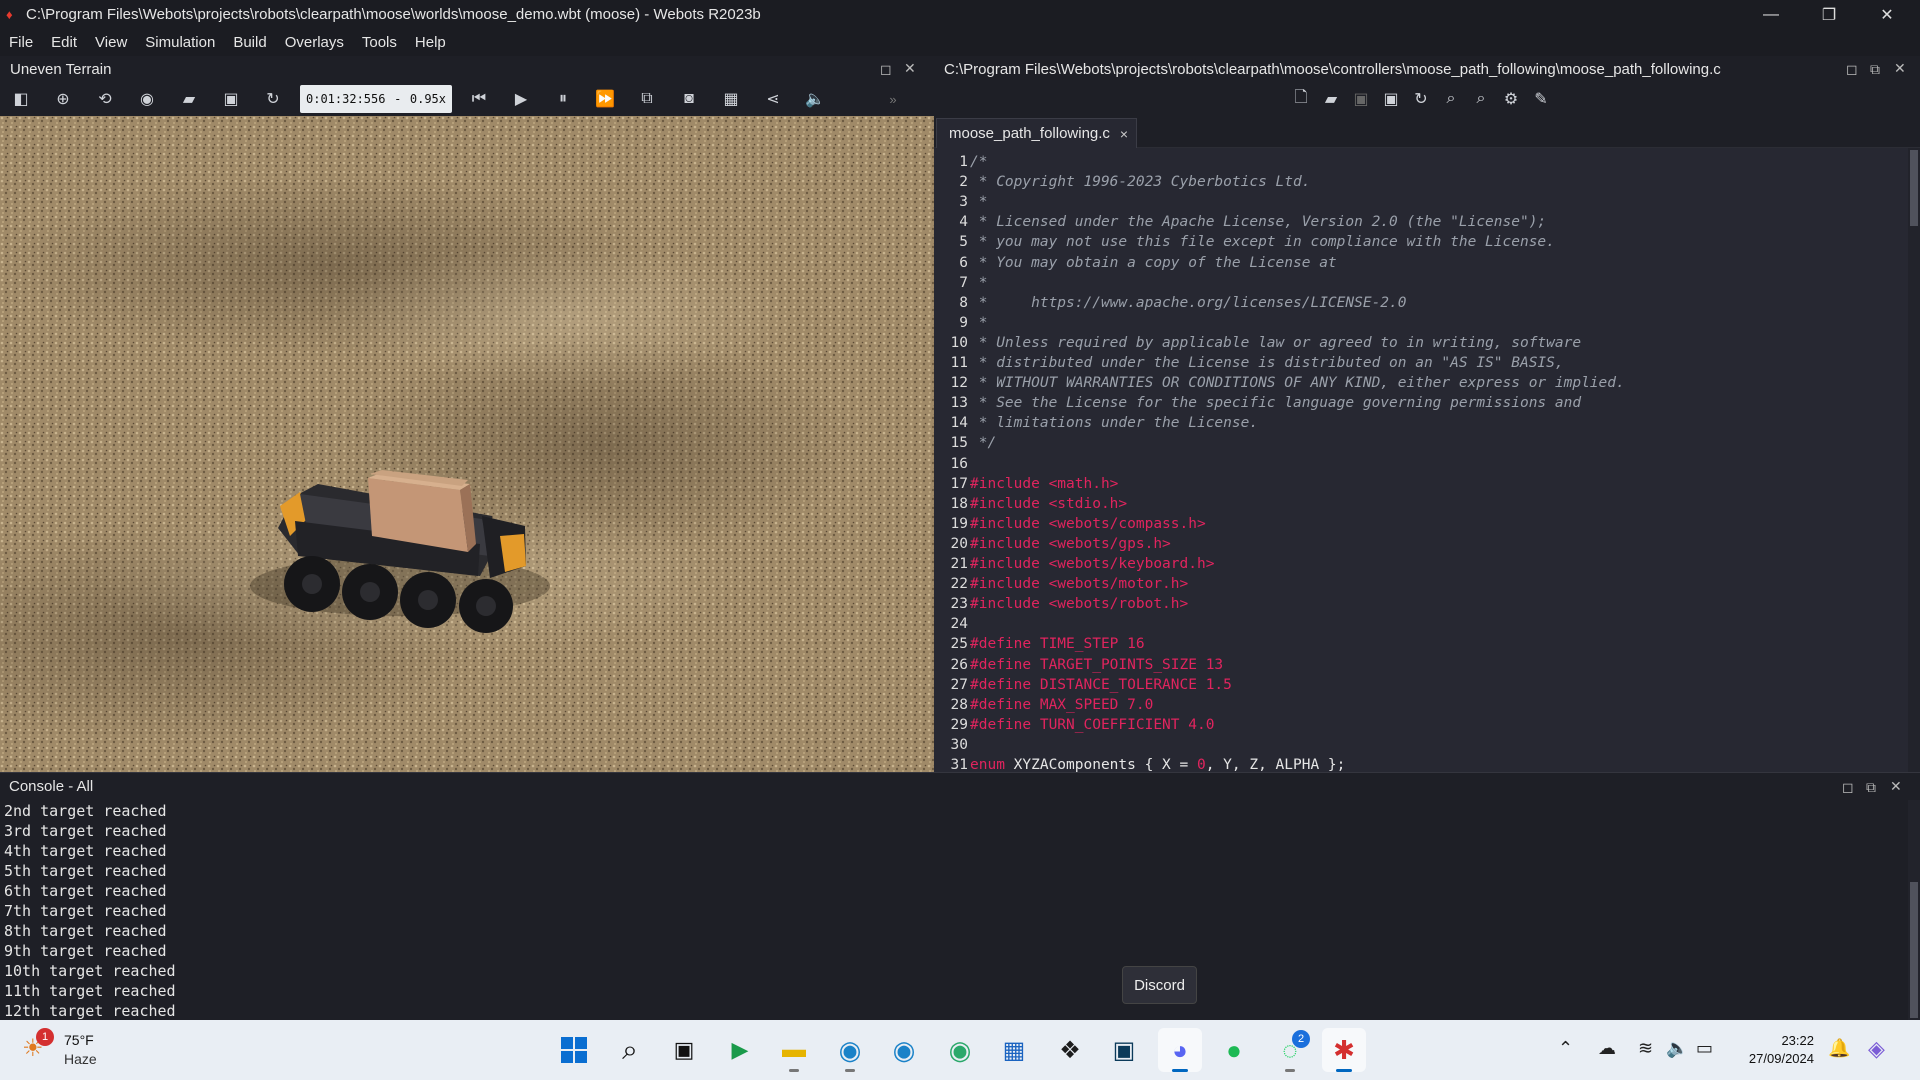  Describe the element at coordinates (794, 1050) in the screenshot. I see `file-explorer-icon: ▬` at that location.